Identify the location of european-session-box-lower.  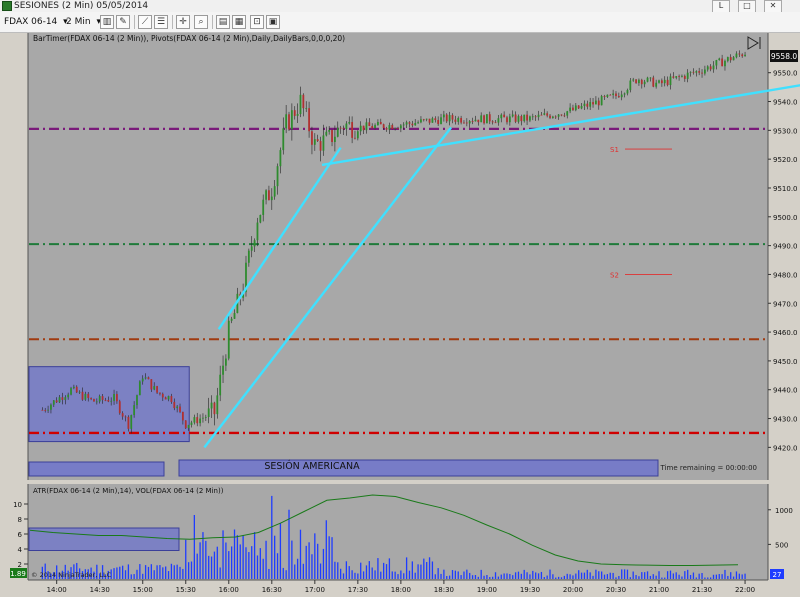
(104, 539).